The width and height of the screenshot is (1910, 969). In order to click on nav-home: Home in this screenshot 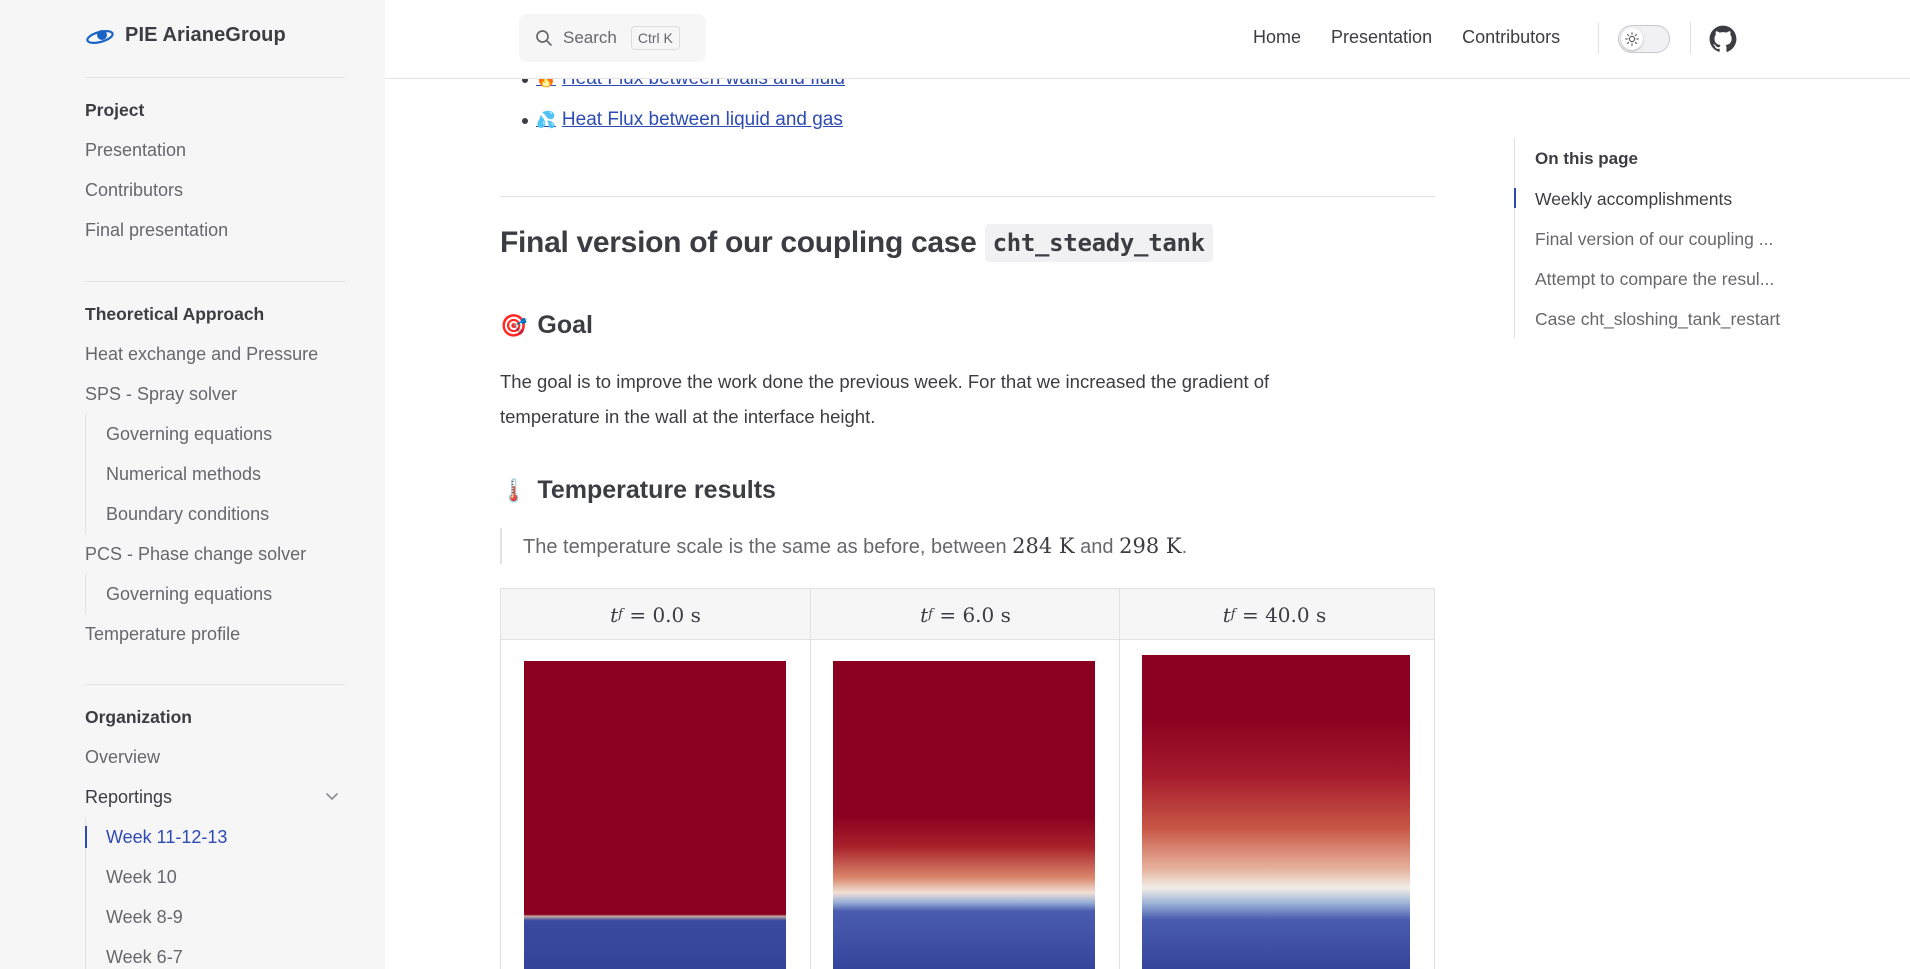, I will do `click(1277, 37)`.